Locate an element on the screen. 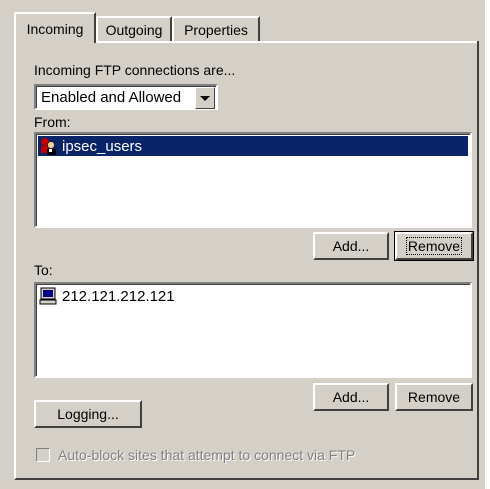  from-remove-button: Remove is located at coordinates (434, 246).